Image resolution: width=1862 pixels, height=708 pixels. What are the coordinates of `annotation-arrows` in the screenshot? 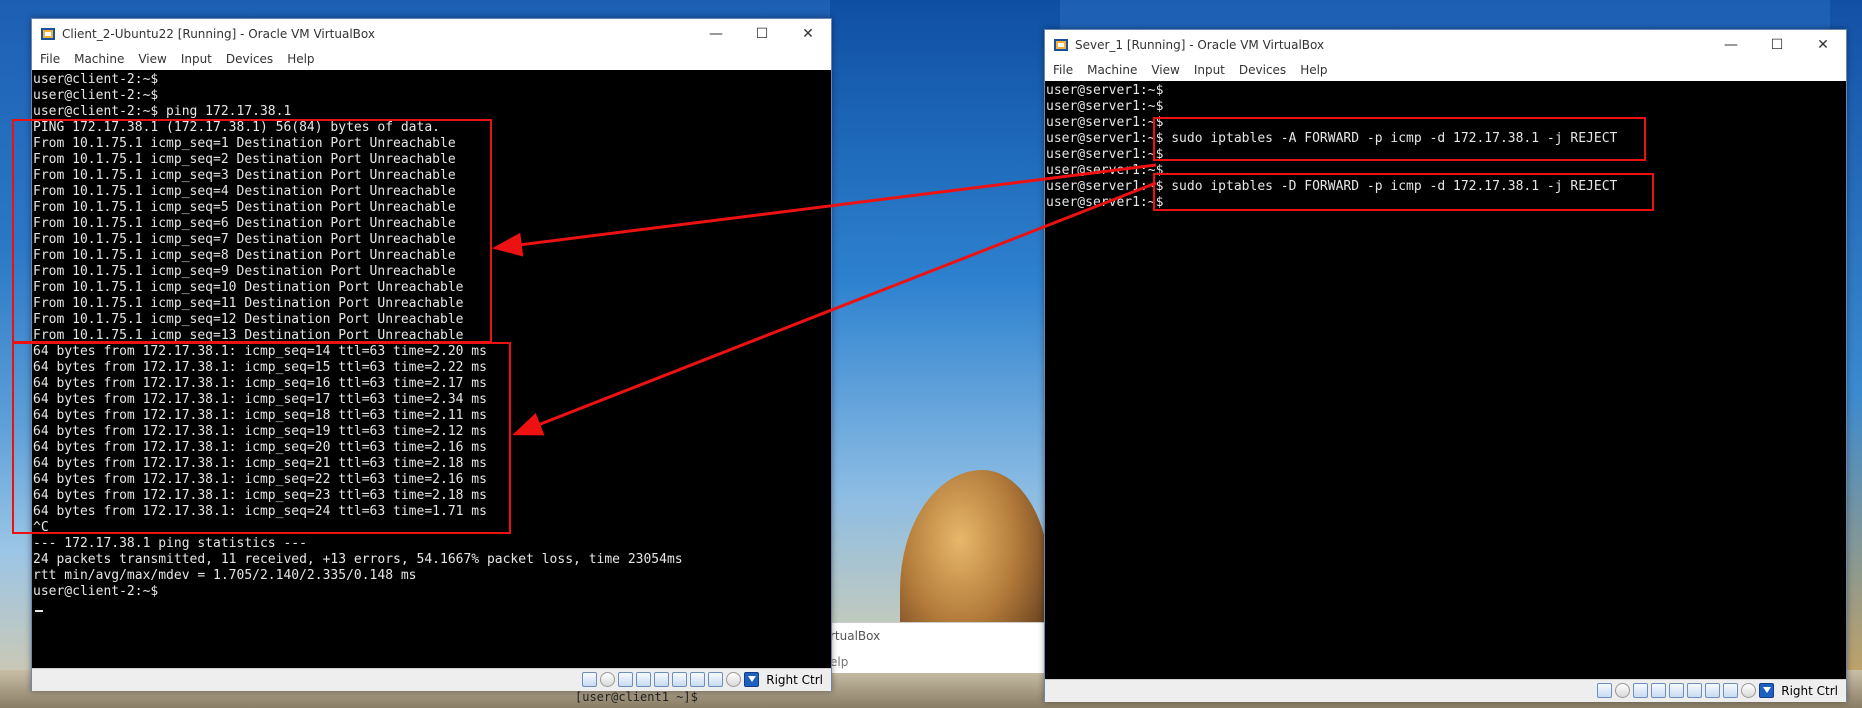 It's located at (824, 299).